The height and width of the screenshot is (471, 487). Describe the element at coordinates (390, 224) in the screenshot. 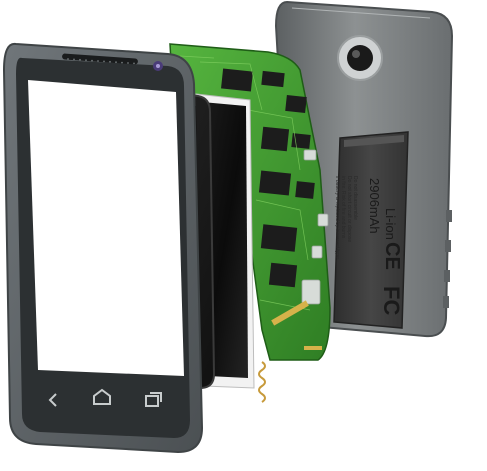

I see `battery-chemistry: Li-ion` at that location.